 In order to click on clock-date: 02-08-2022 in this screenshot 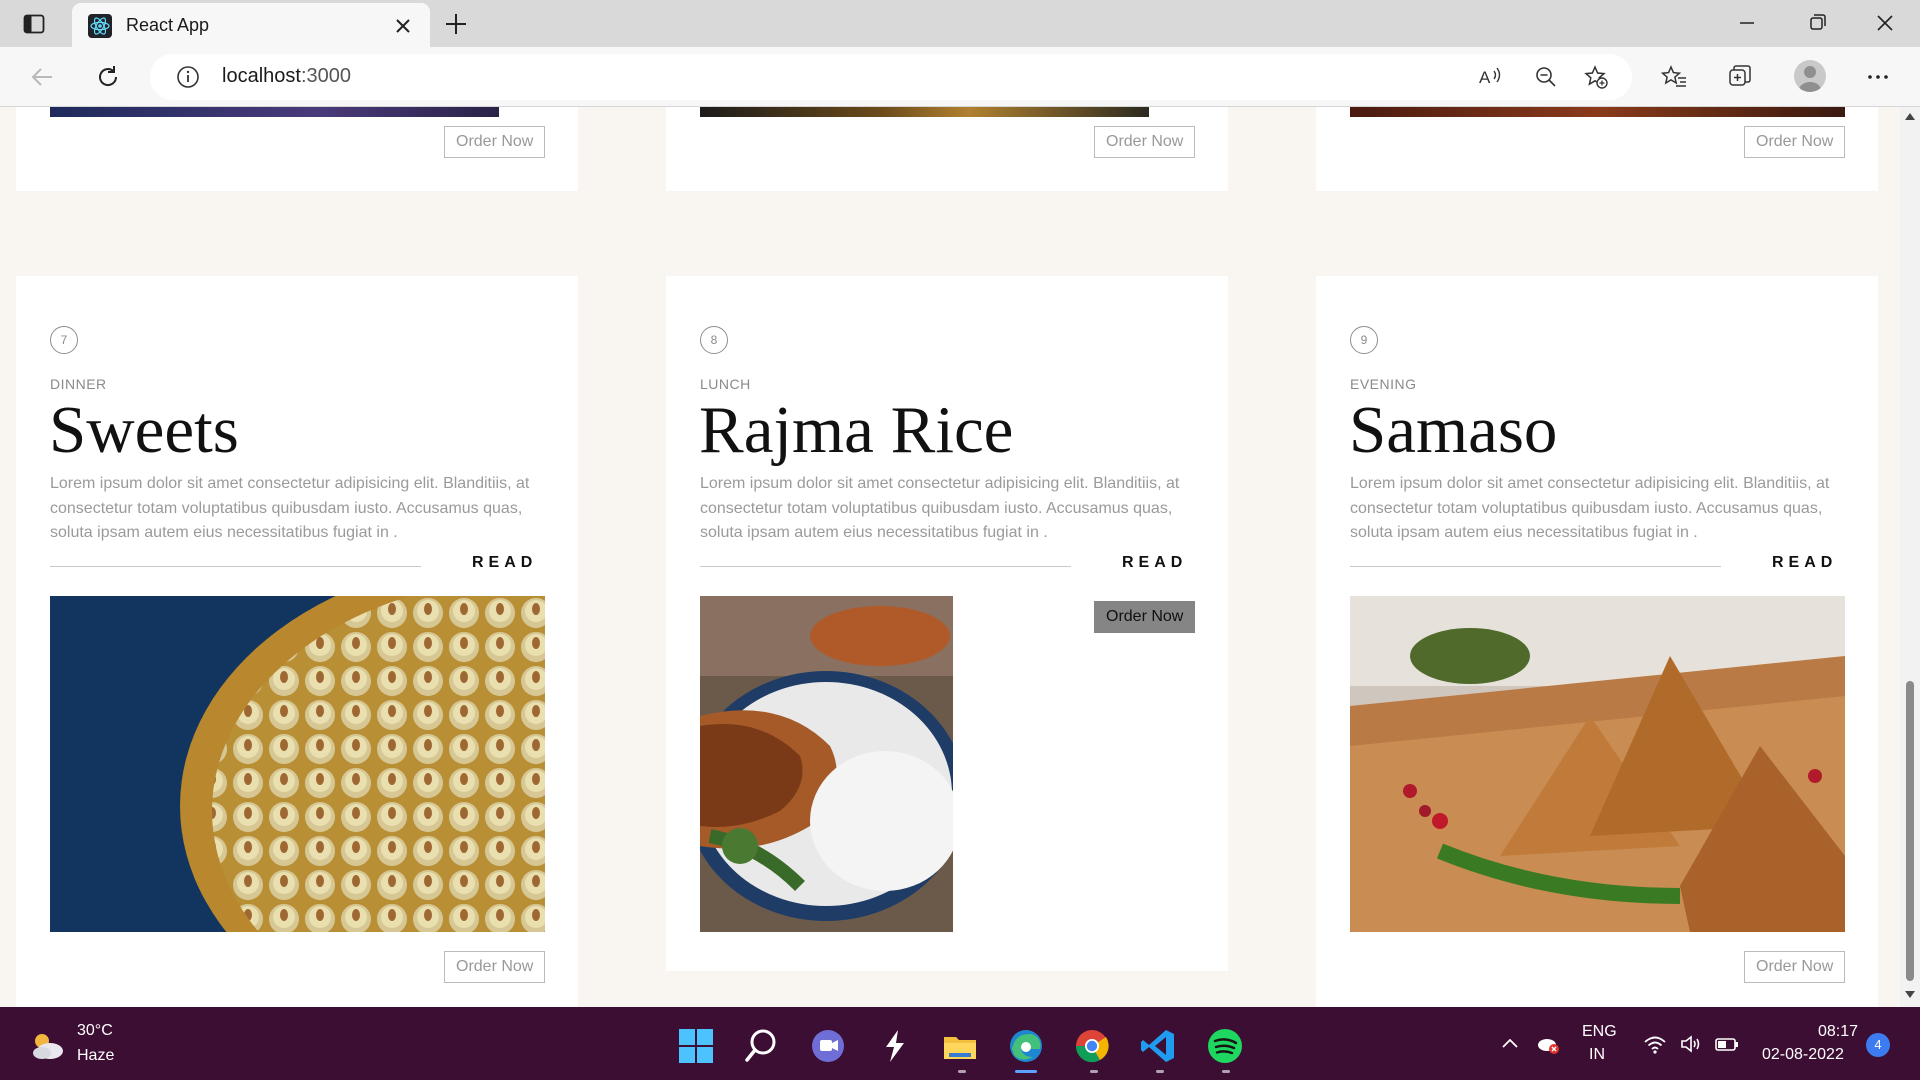, I will do `click(1803, 1055)`.